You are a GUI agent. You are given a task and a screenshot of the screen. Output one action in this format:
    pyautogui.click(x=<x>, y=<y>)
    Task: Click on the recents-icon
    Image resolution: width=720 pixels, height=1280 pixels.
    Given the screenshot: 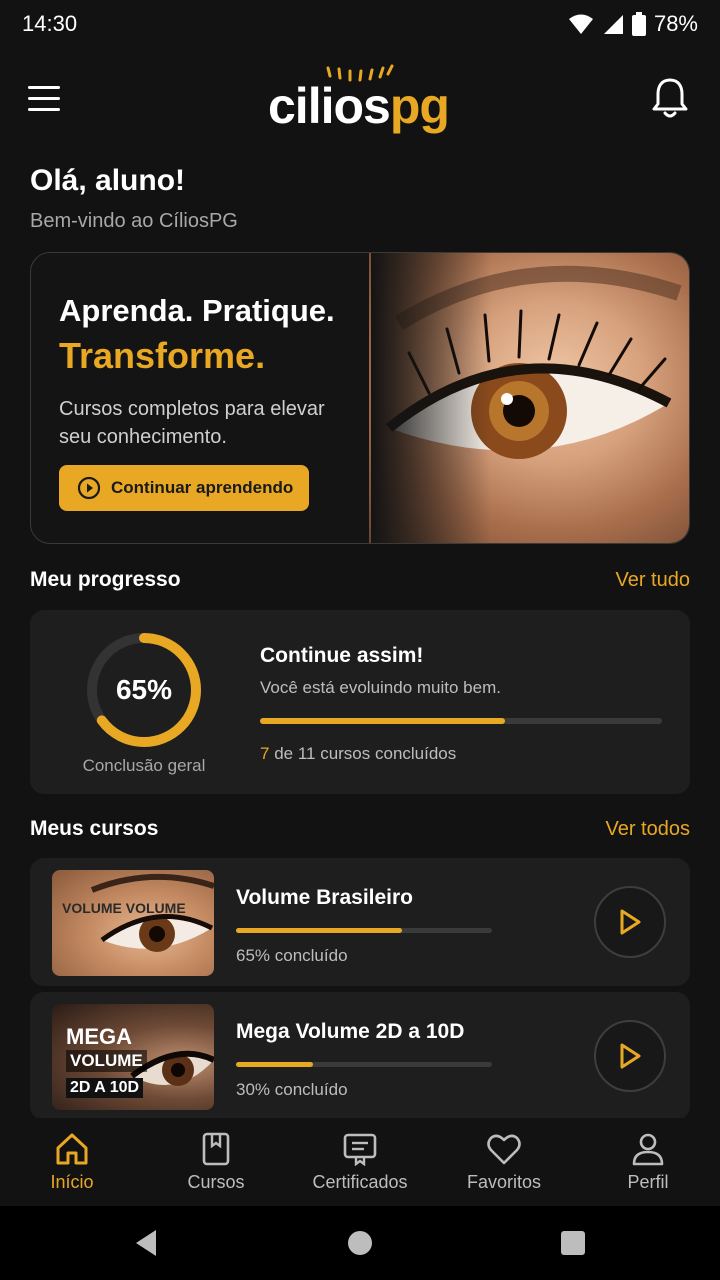 What is the action you would take?
    pyautogui.click(x=573, y=1243)
    